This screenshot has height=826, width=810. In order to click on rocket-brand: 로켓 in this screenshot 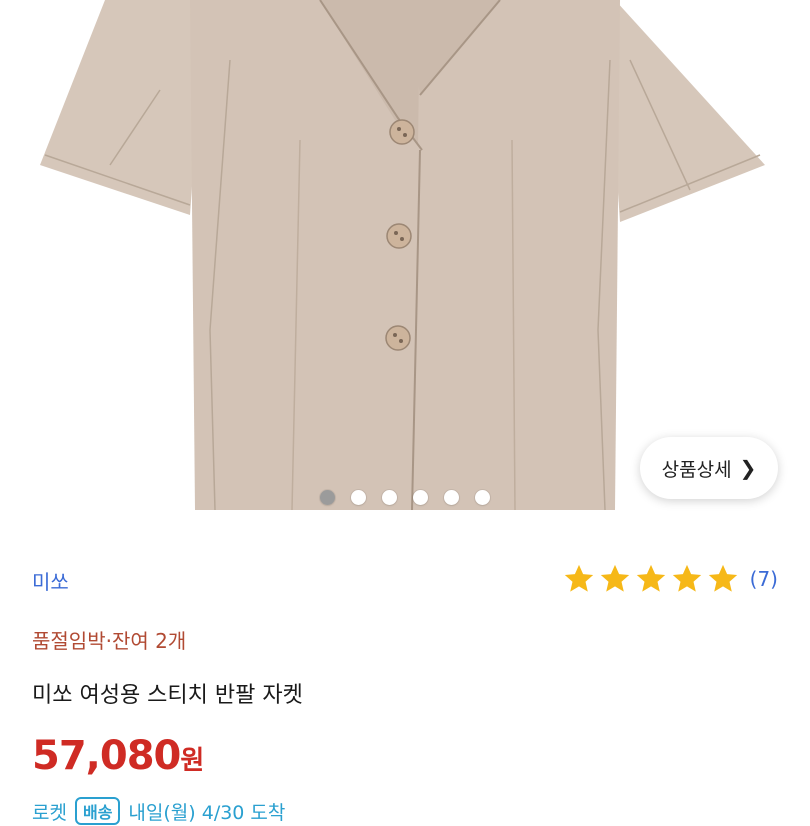, I will do `click(49, 812)`.